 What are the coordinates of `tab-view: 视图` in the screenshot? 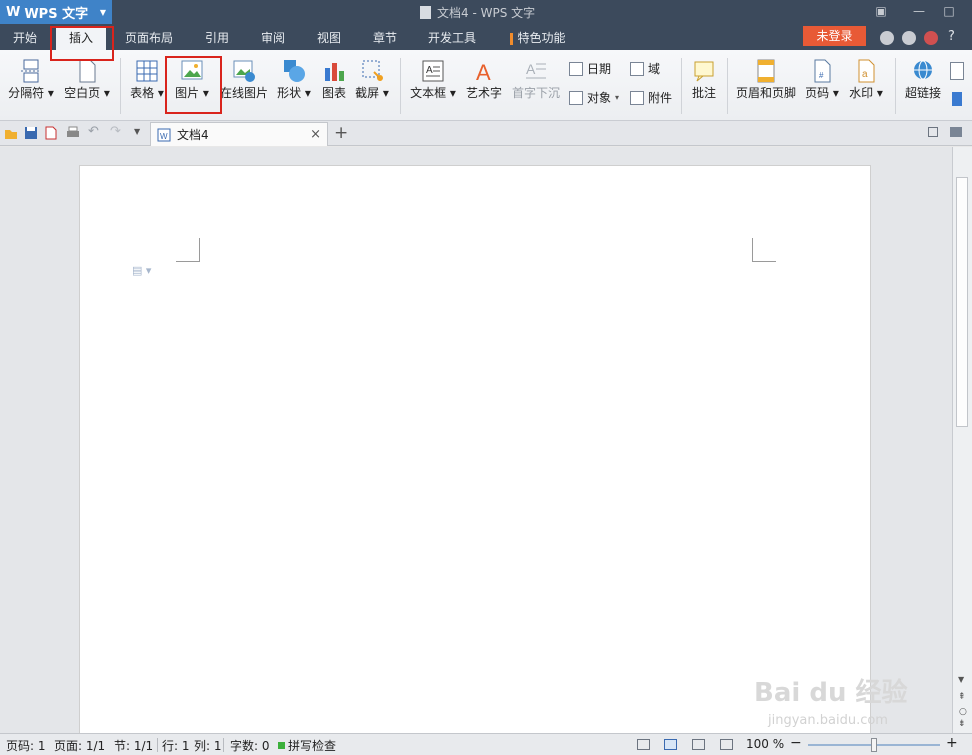 It's located at (329, 38).